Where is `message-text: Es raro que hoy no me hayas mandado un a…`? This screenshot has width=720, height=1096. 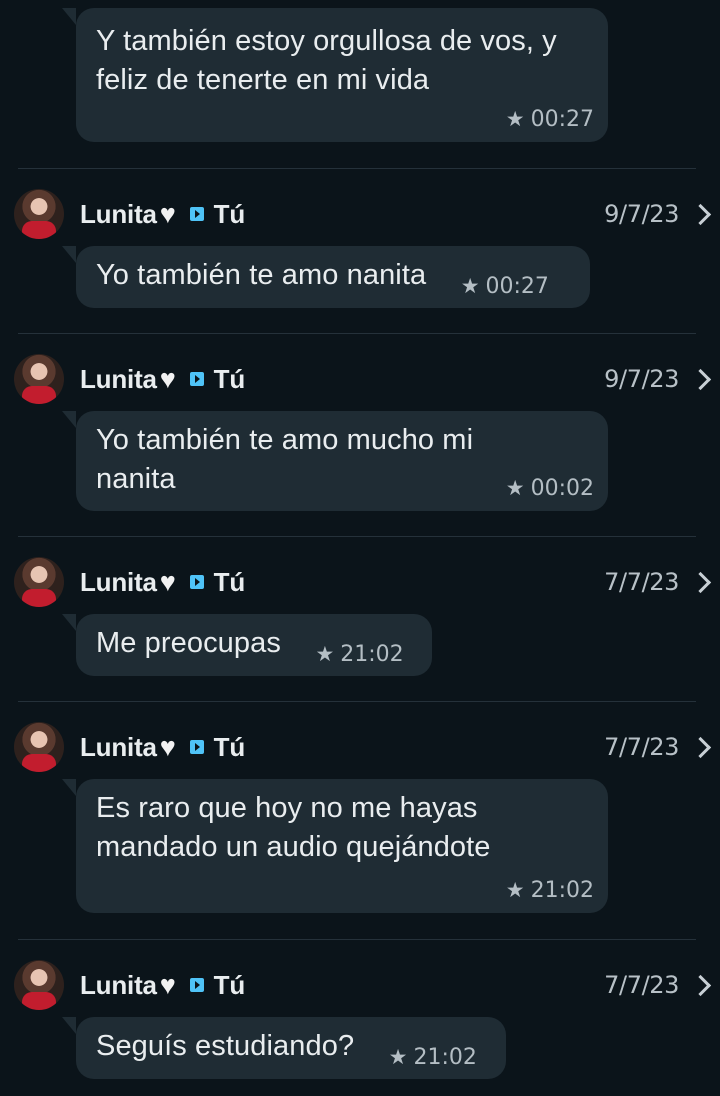
message-text: Es raro que hoy no me hayas mandado un a… is located at coordinates (293, 827).